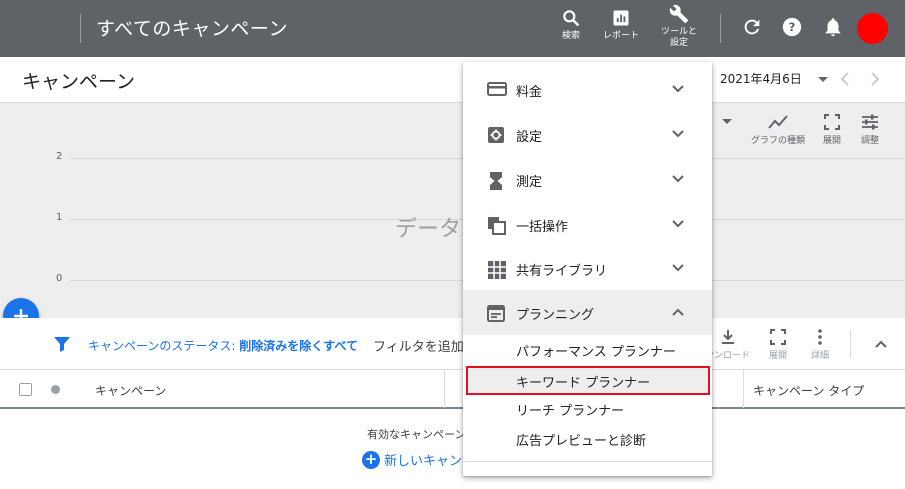  Describe the element at coordinates (192, 29) in the screenshot. I see `page-heading: すべてのキャンペーン` at that location.